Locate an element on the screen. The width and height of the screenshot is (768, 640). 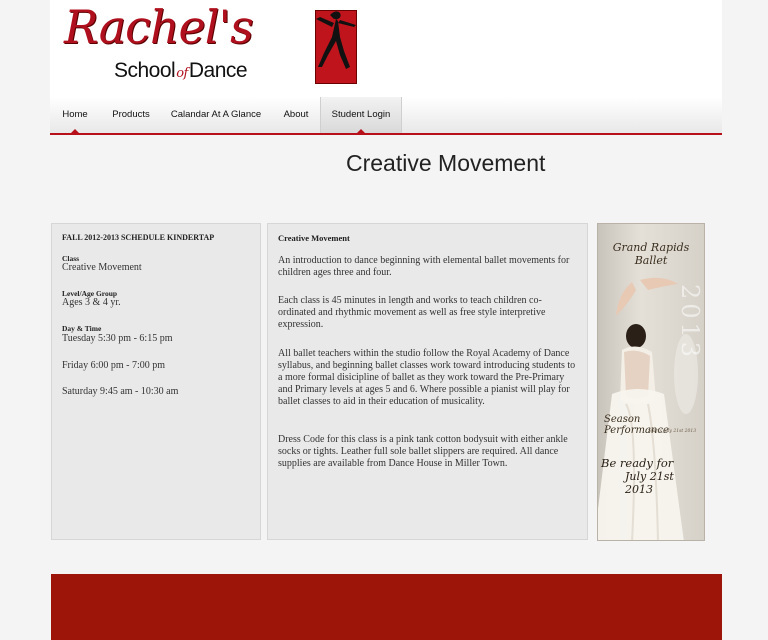
schedule-heading: FALL 2012-2013 SCHEDULE KINDERTAP is located at coordinates (138, 237).